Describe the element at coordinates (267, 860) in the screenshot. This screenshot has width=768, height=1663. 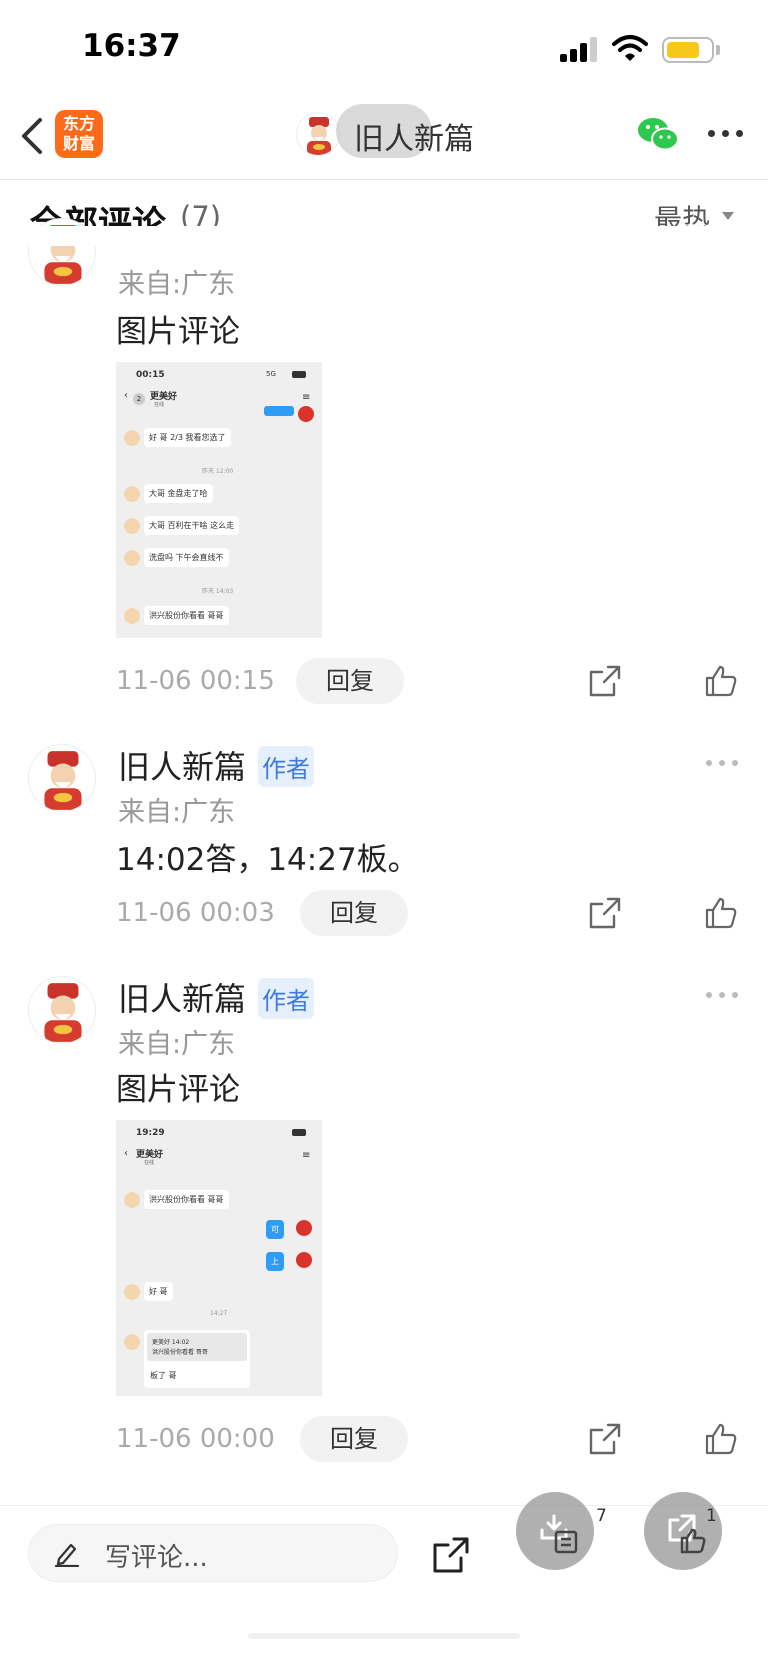
I see `comment-text: 14:02答，14:27板。` at that location.